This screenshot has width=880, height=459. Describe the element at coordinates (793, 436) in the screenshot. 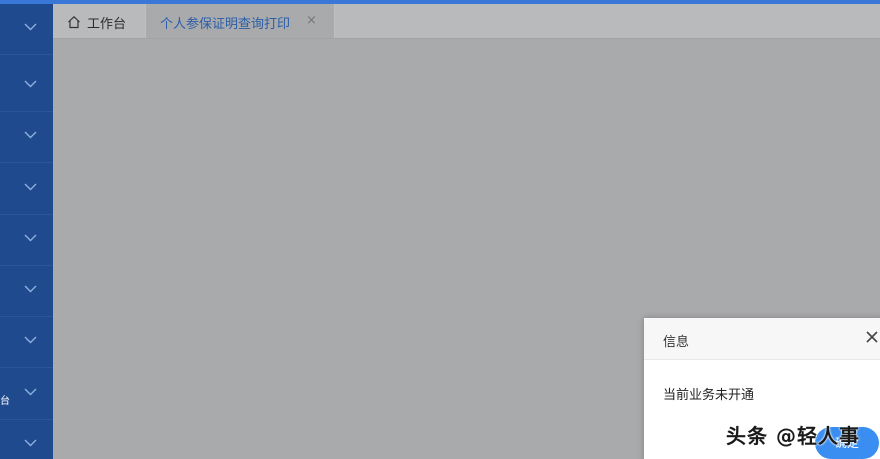

I see `watermark: 头条 @轻人事` at that location.